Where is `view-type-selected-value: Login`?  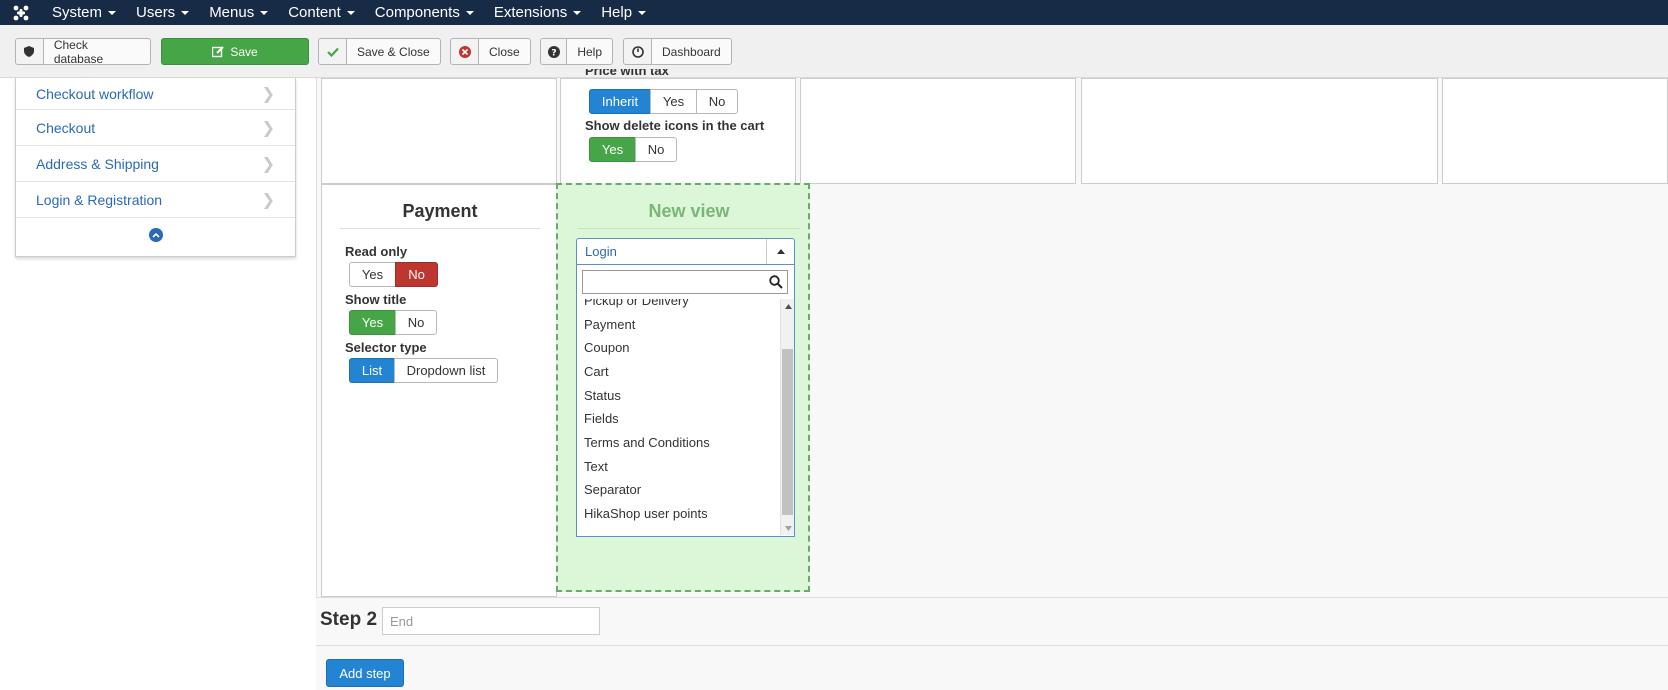 view-type-selected-value: Login is located at coordinates (601, 251).